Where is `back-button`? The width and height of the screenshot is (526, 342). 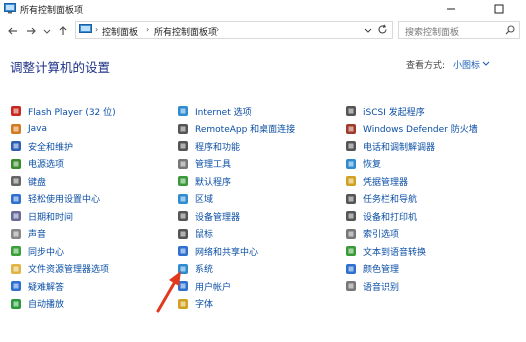 back-button is located at coordinates (13, 31).